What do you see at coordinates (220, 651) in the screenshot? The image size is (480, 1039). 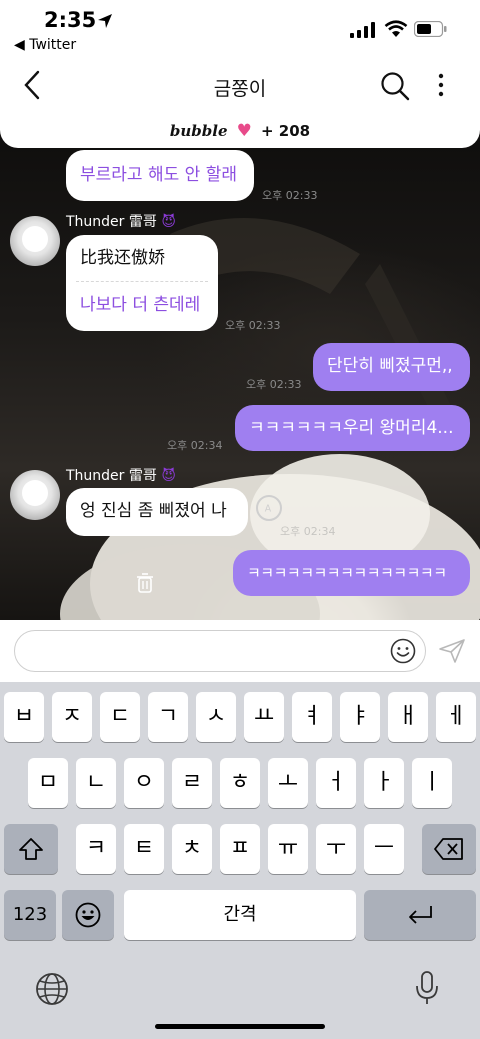 I see `message-input` at bounding box center [220, 651].